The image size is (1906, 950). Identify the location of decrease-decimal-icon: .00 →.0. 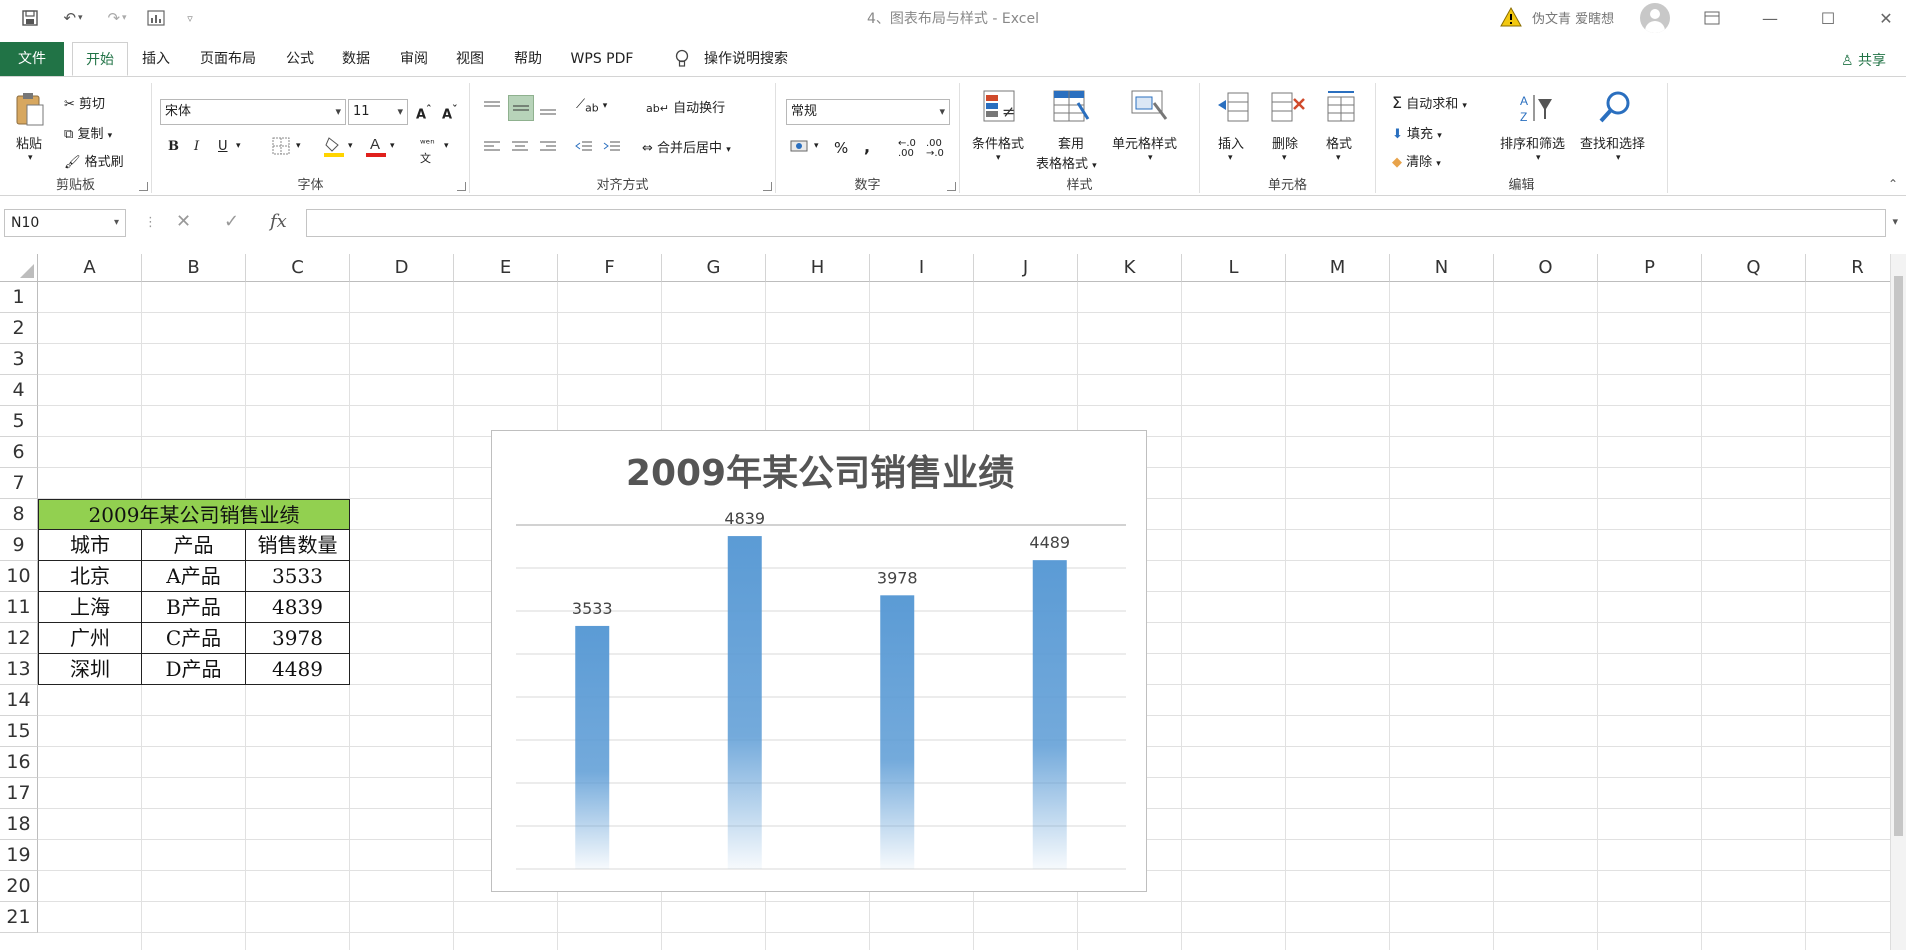
(935, 149).